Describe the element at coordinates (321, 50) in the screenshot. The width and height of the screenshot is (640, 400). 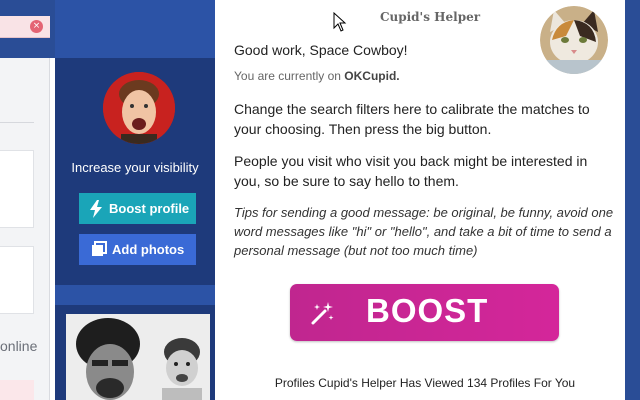
I see `greeting-text: Good work, Space Cowboy!` at that location.